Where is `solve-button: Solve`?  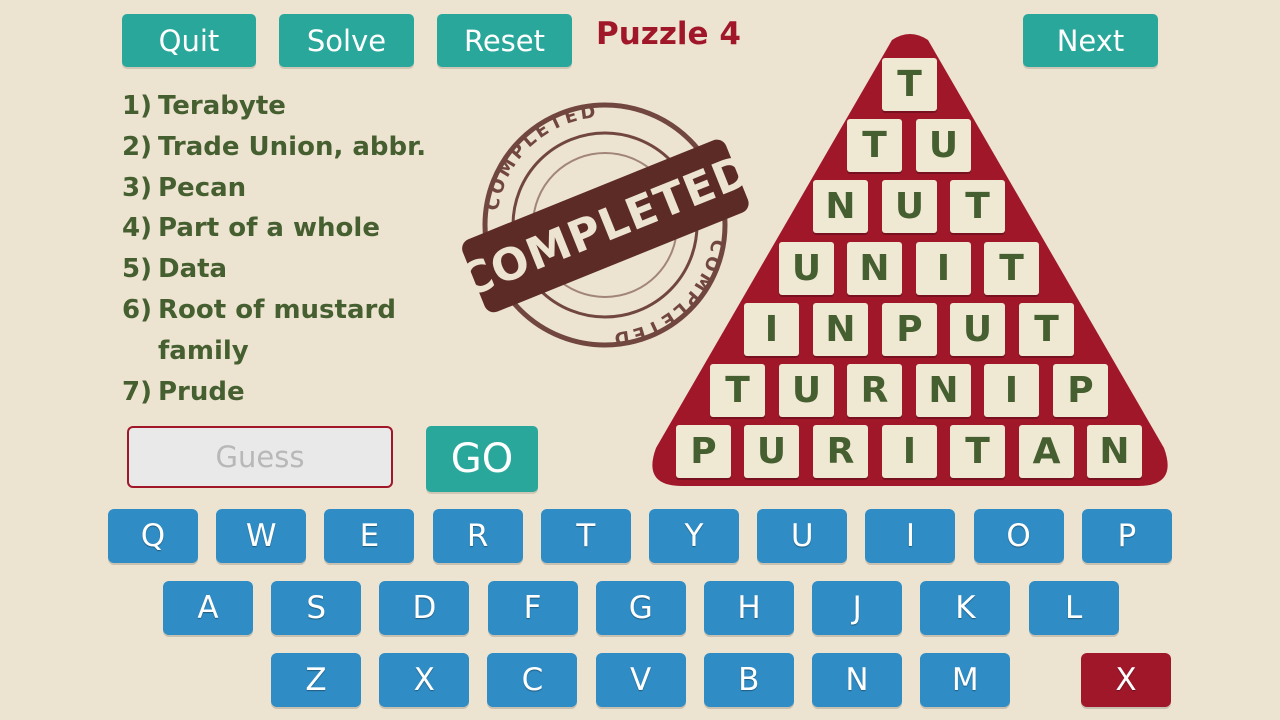
solve-button: Solve is located at coordinates (346, 40).